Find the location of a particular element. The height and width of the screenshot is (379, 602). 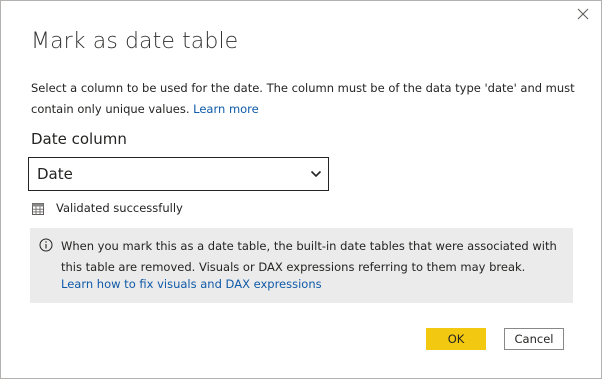

cancel-button: Cancel is located at coordinates (534, 339).